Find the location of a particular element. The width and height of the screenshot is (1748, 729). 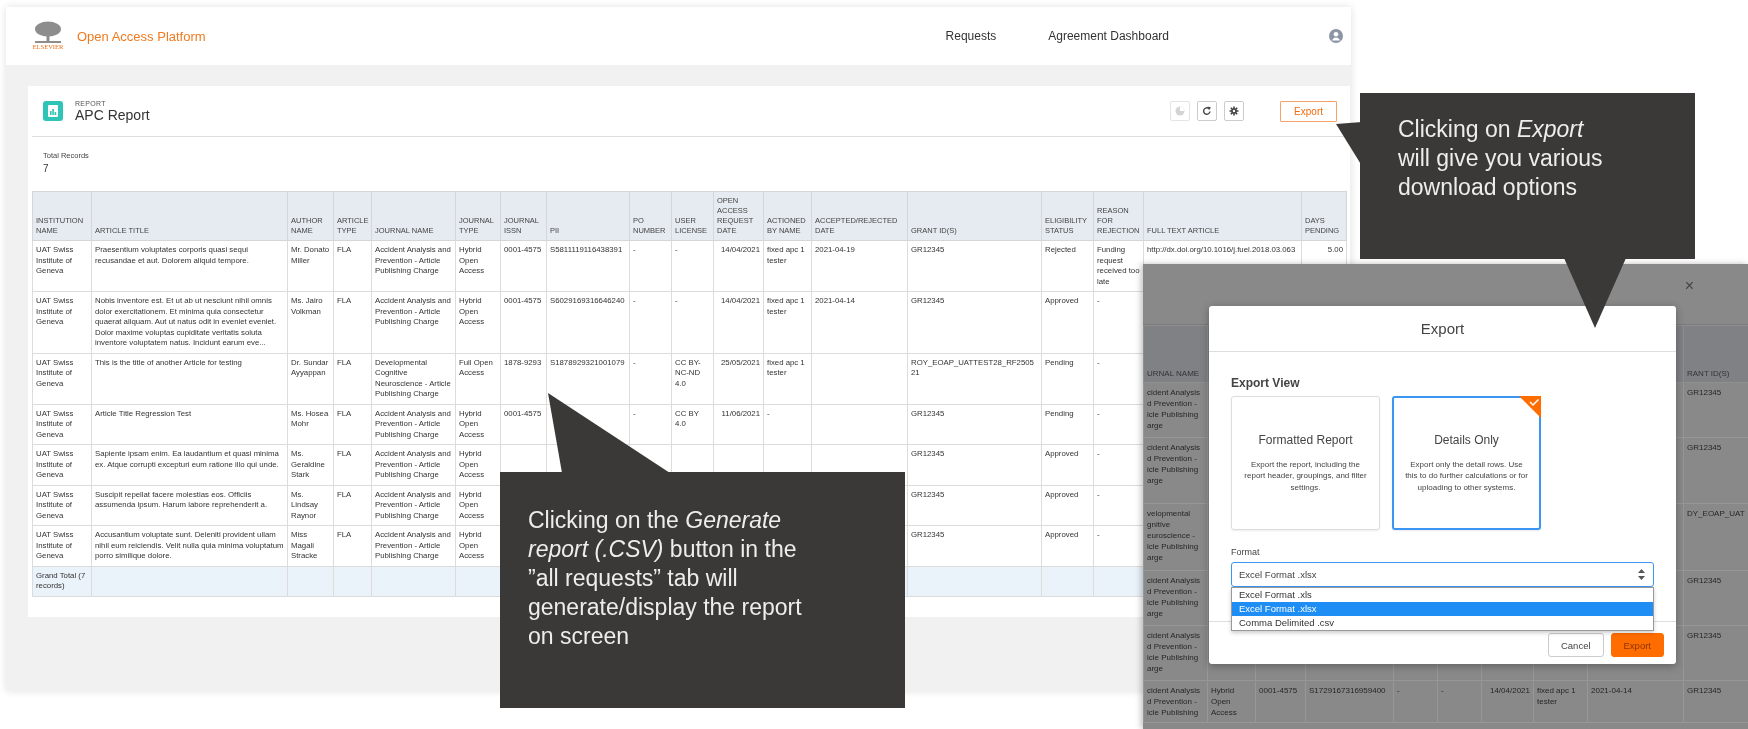

export-view-option: Formatted Report Export the report, including the report header, groupings, and filter settings. is located at coordinates (1305, 463).